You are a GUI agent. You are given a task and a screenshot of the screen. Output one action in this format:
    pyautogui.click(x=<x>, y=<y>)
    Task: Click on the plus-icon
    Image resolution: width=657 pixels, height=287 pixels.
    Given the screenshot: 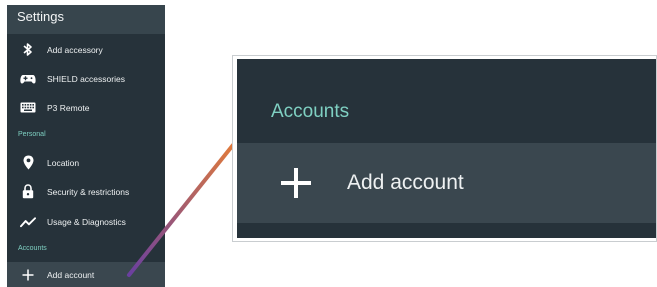 What is the action you would take?
    pyautogui.click(x=296, y=183)
    